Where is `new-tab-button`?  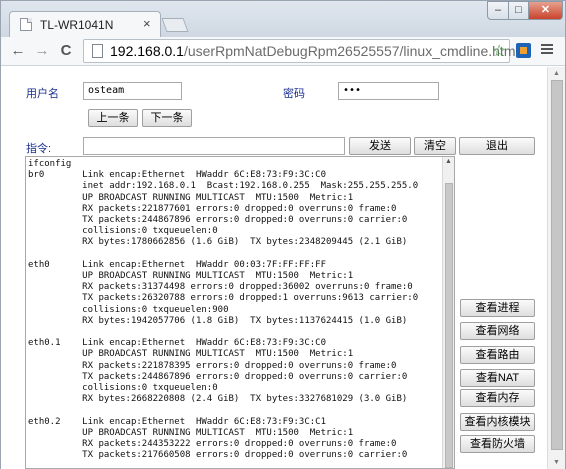
new-tab-button is located at coordinates (175, 25).